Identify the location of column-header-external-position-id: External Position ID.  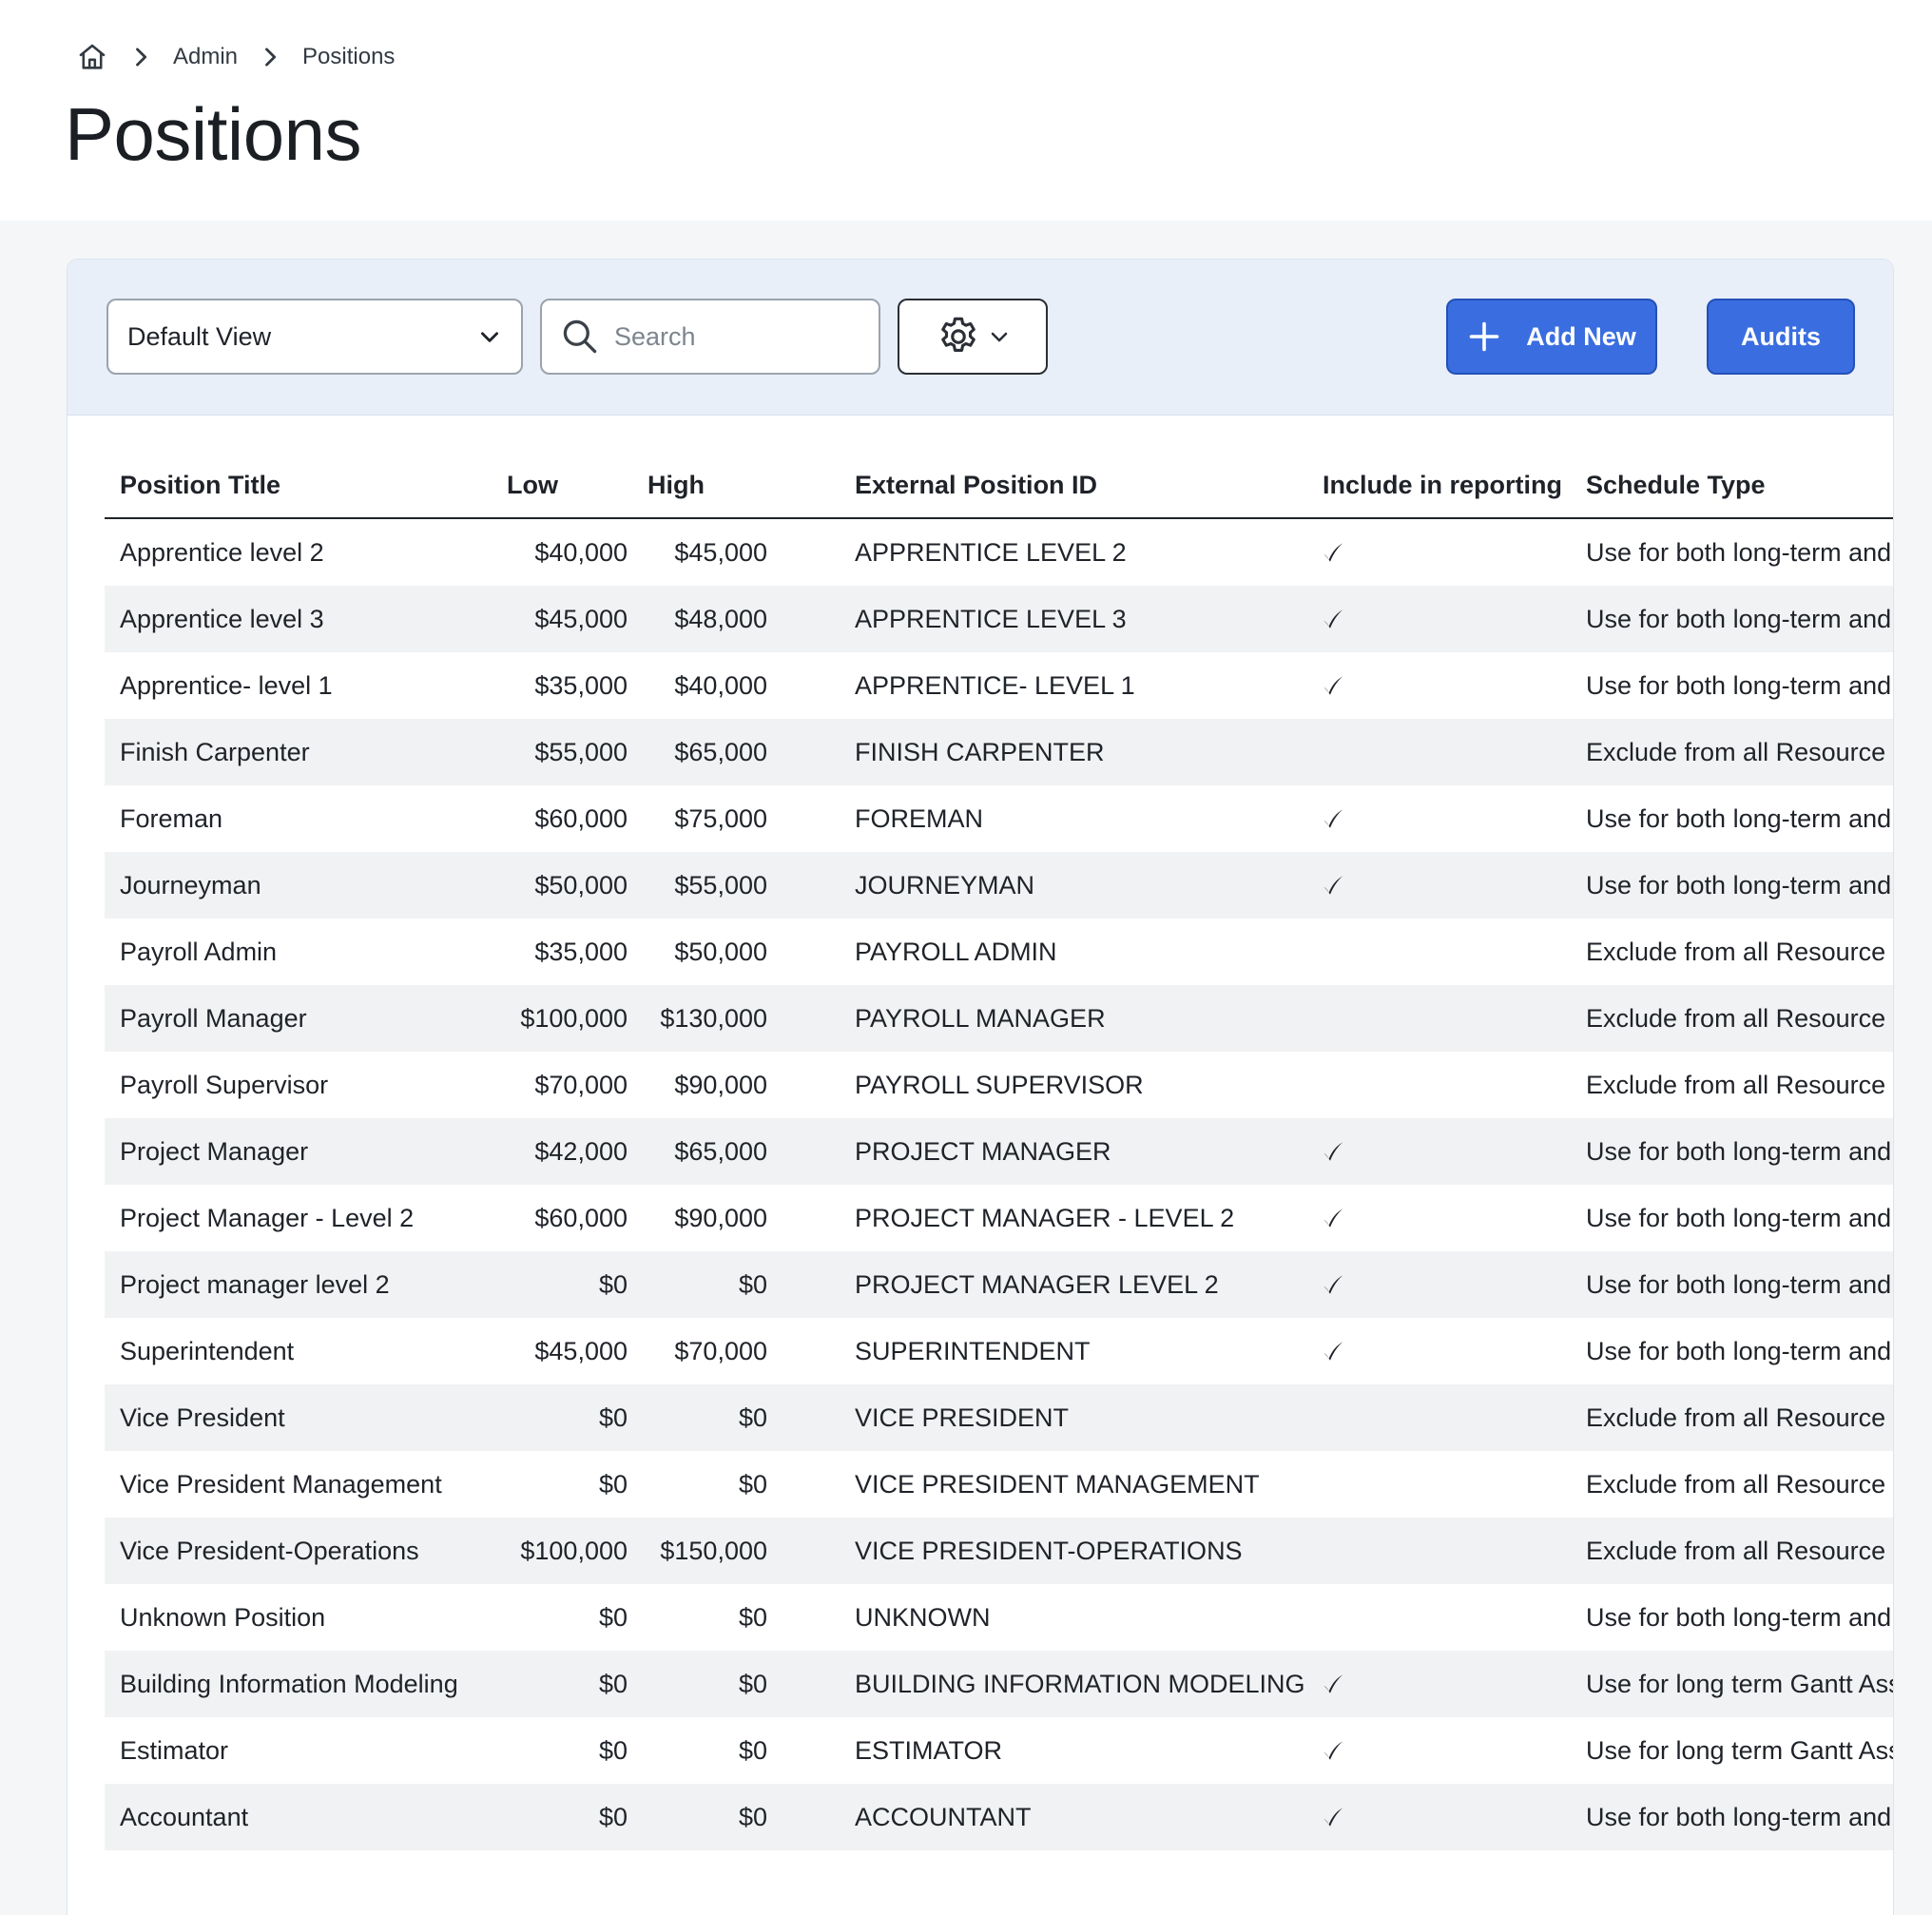
(976, 485).